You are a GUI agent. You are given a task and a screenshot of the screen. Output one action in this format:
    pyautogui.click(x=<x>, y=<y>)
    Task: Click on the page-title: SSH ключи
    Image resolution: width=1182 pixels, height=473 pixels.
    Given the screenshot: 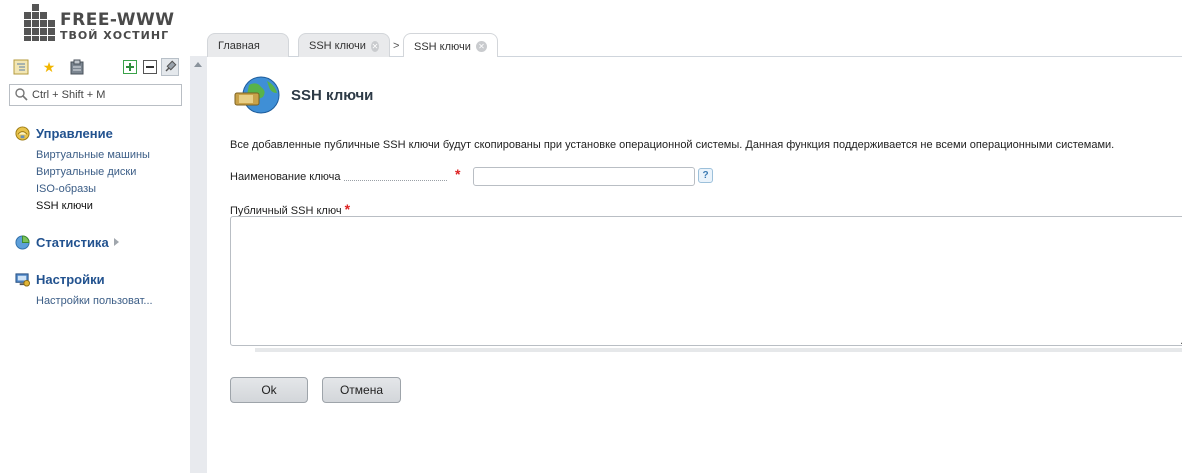 What is the action you would take?
    pyautogui.click(x=332, y=95)
    